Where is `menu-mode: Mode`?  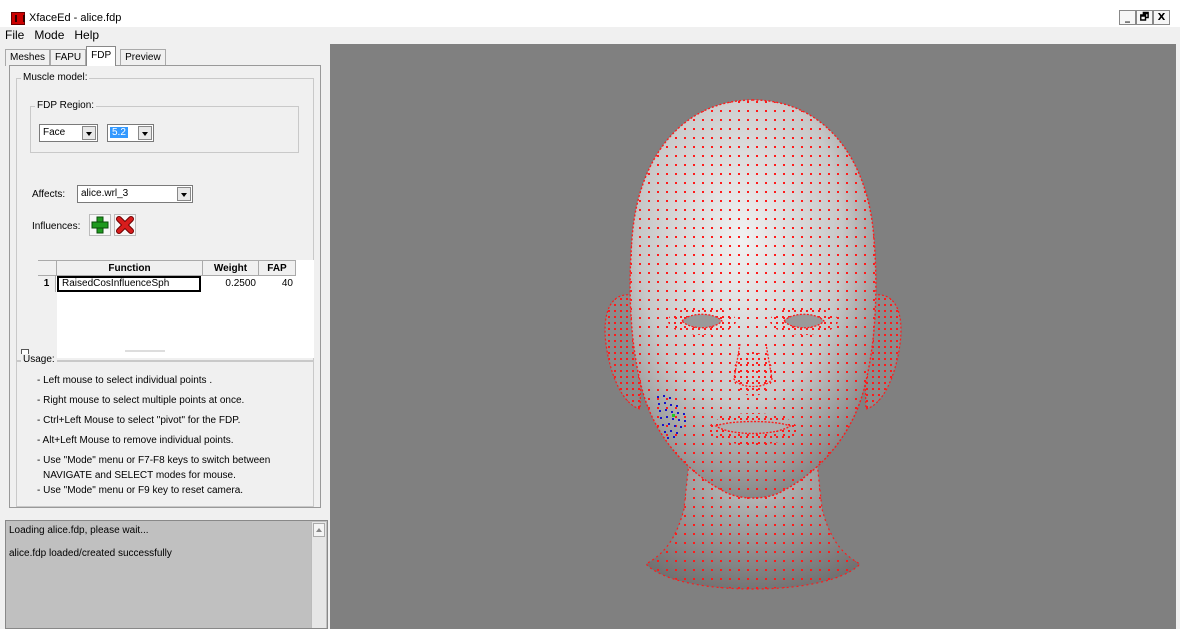
menu-mode: Mode is located at coordinates (49, 35).